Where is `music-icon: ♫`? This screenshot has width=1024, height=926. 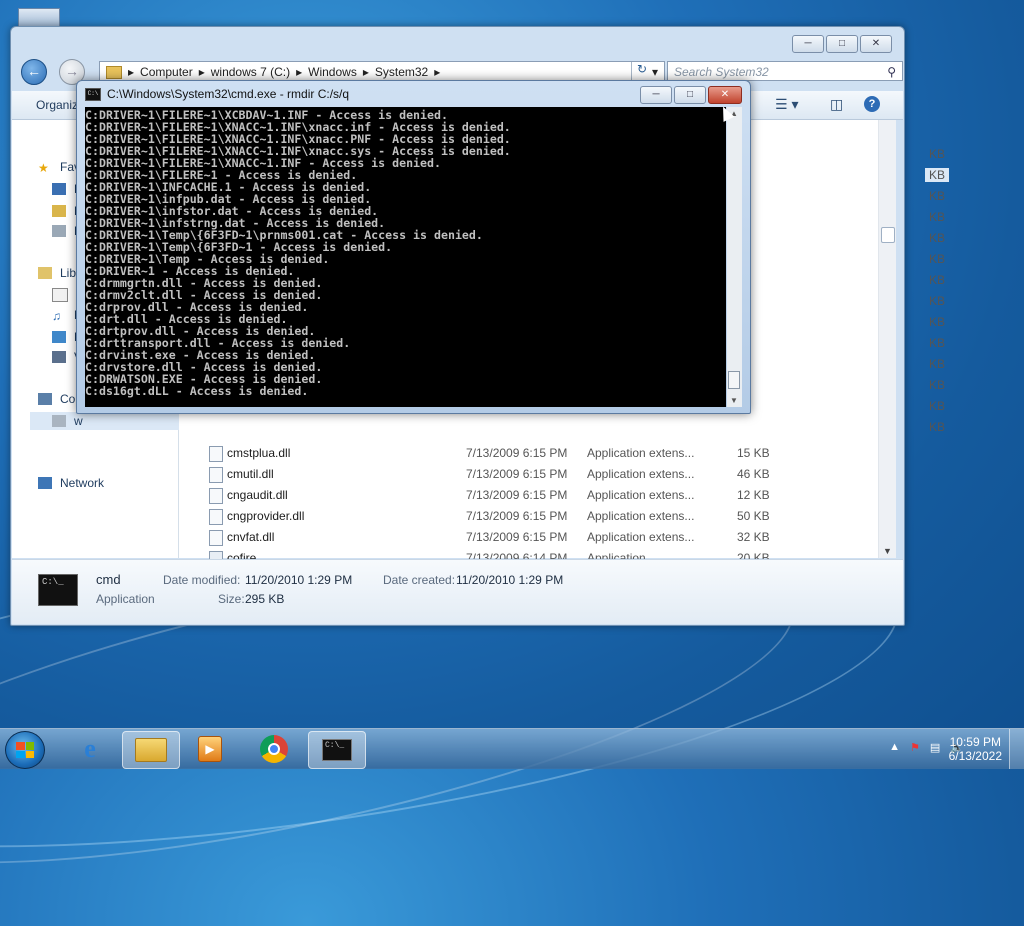 music-icon: ♫ is located at coordinates (56, 316).